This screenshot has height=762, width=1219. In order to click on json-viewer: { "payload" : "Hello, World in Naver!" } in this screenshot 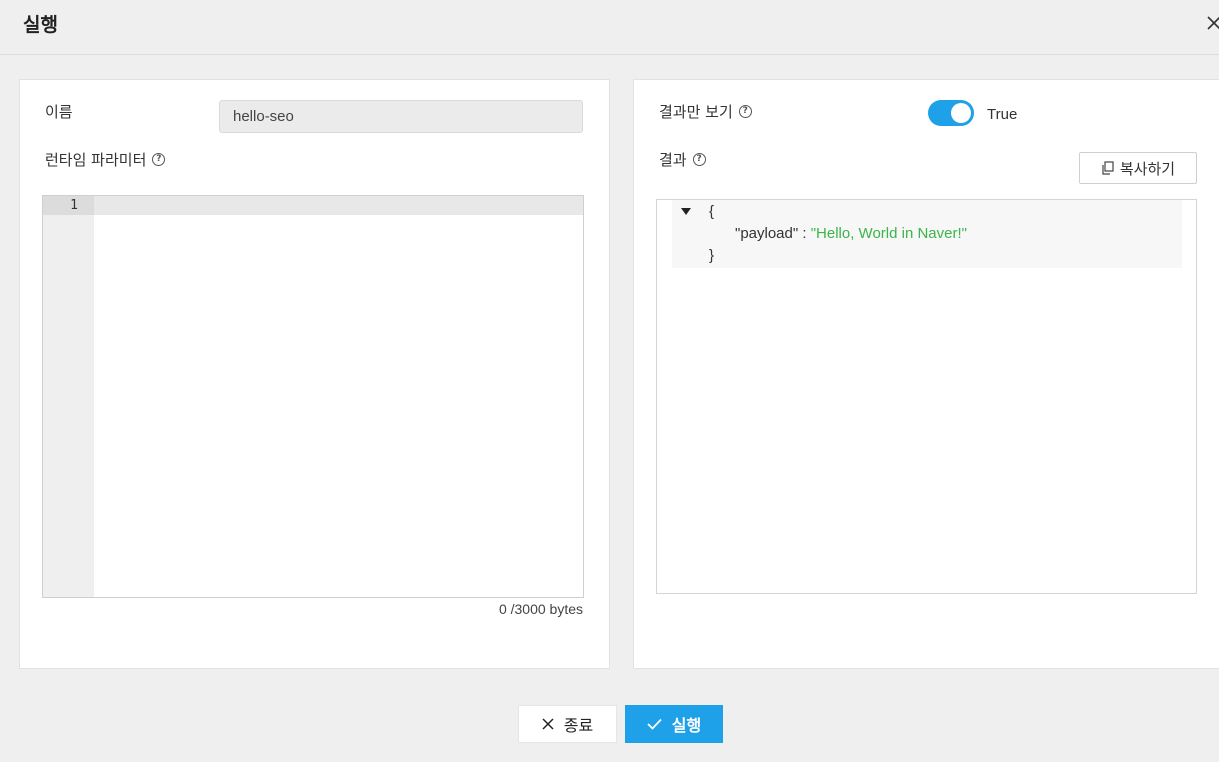, I will do `click(927, 234)`.